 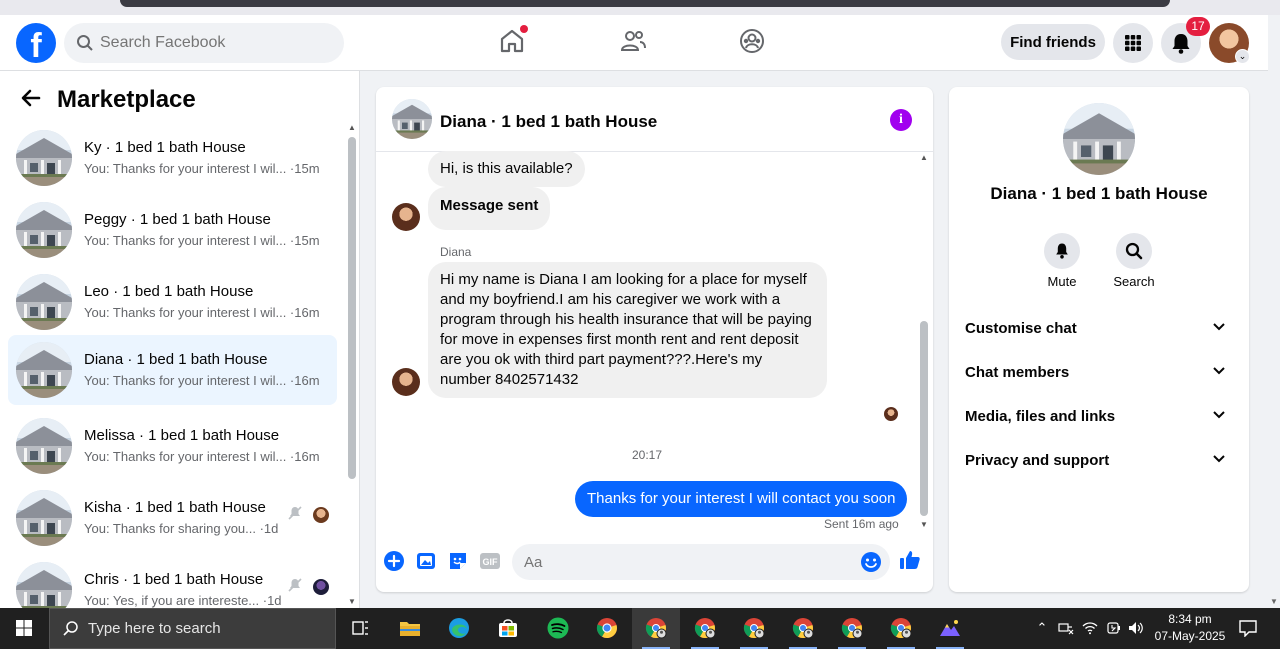 I want to click on back-arrow-icon, so click(x=32, y=99).